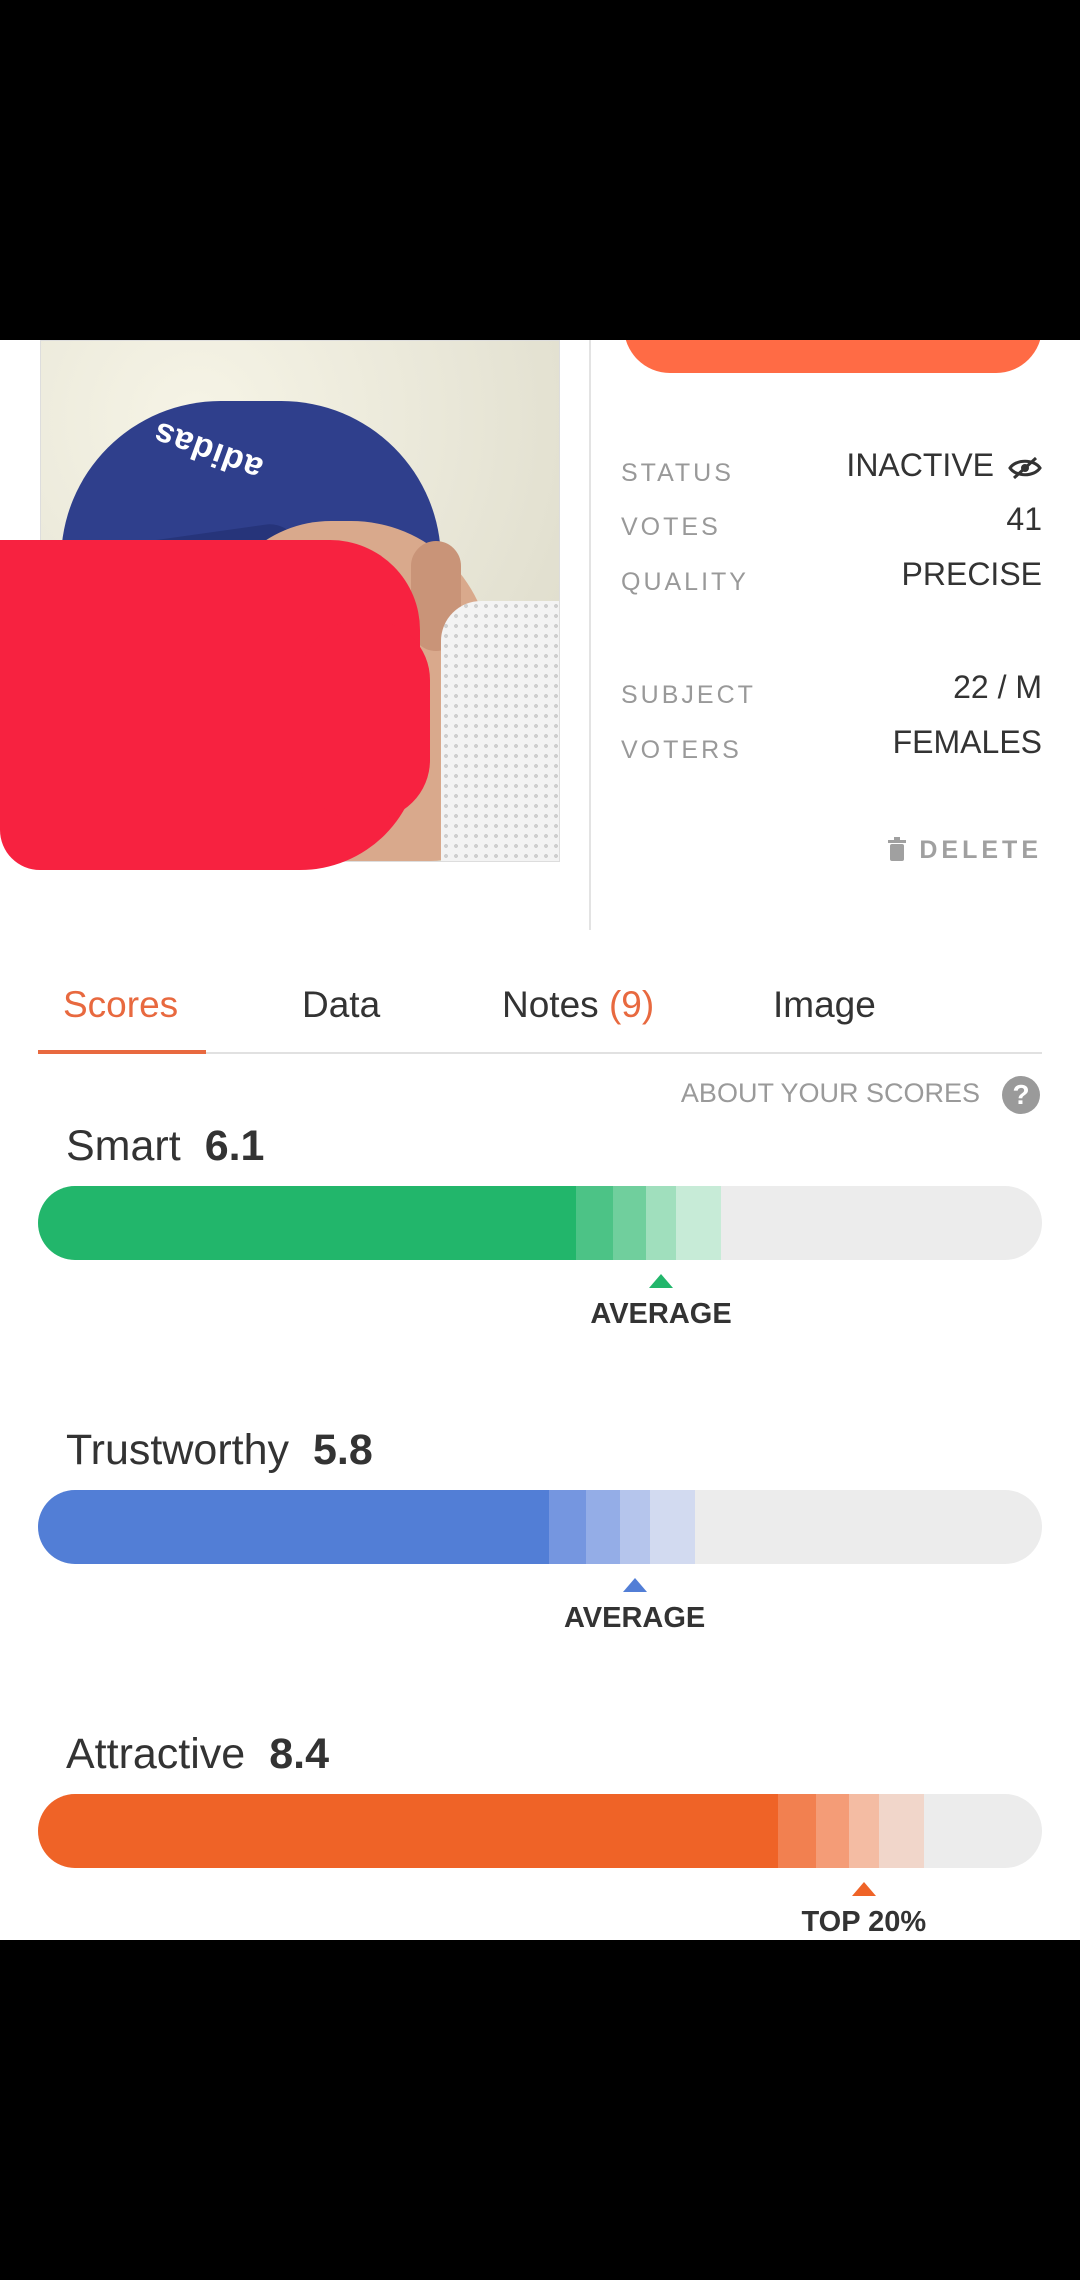  I want to click on about-scores-link: ABOUT YOUR SCORES?, so click(860, 1095).